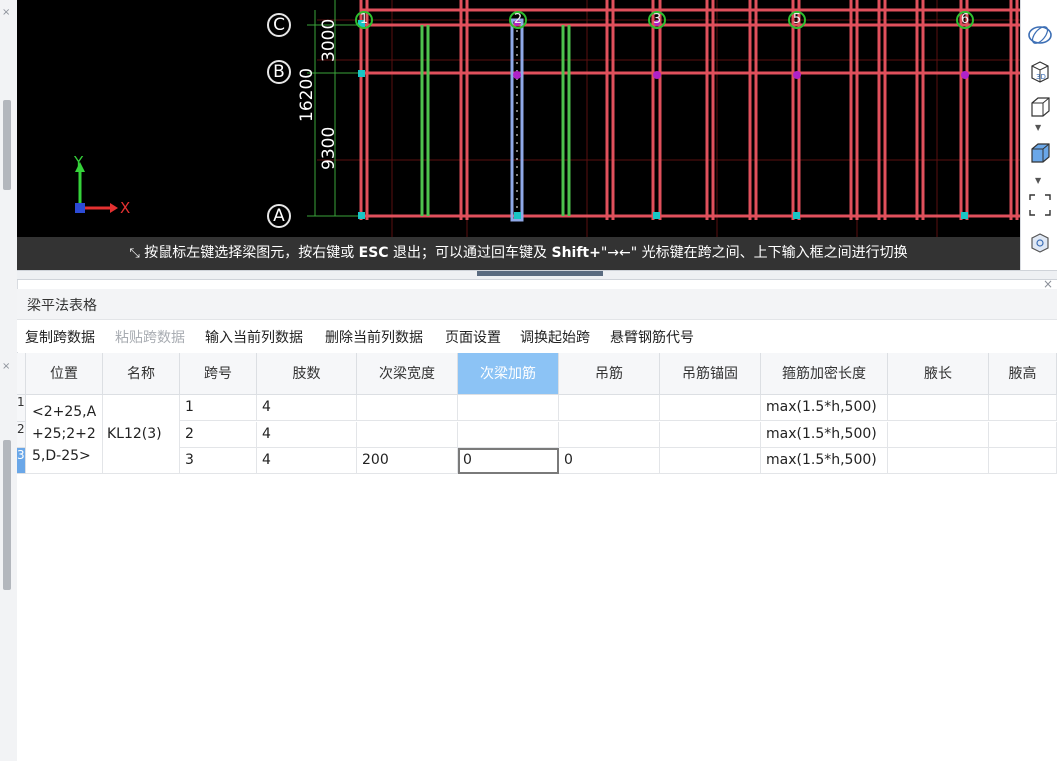 Image resolution: width=1057 pixels, height=761 pixels. What do you see at coordinates (79, 162) in the screenshot?
I see `y-axis-label: Y` at bounding box center [79, 162].